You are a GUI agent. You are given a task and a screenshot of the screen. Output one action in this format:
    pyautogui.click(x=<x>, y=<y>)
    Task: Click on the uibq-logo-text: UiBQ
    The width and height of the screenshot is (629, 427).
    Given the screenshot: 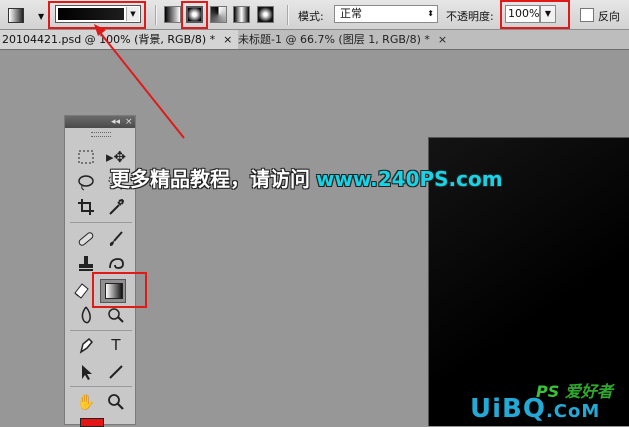 What is the action you would take?
    pyautogui.click(x=508, y=409)
    